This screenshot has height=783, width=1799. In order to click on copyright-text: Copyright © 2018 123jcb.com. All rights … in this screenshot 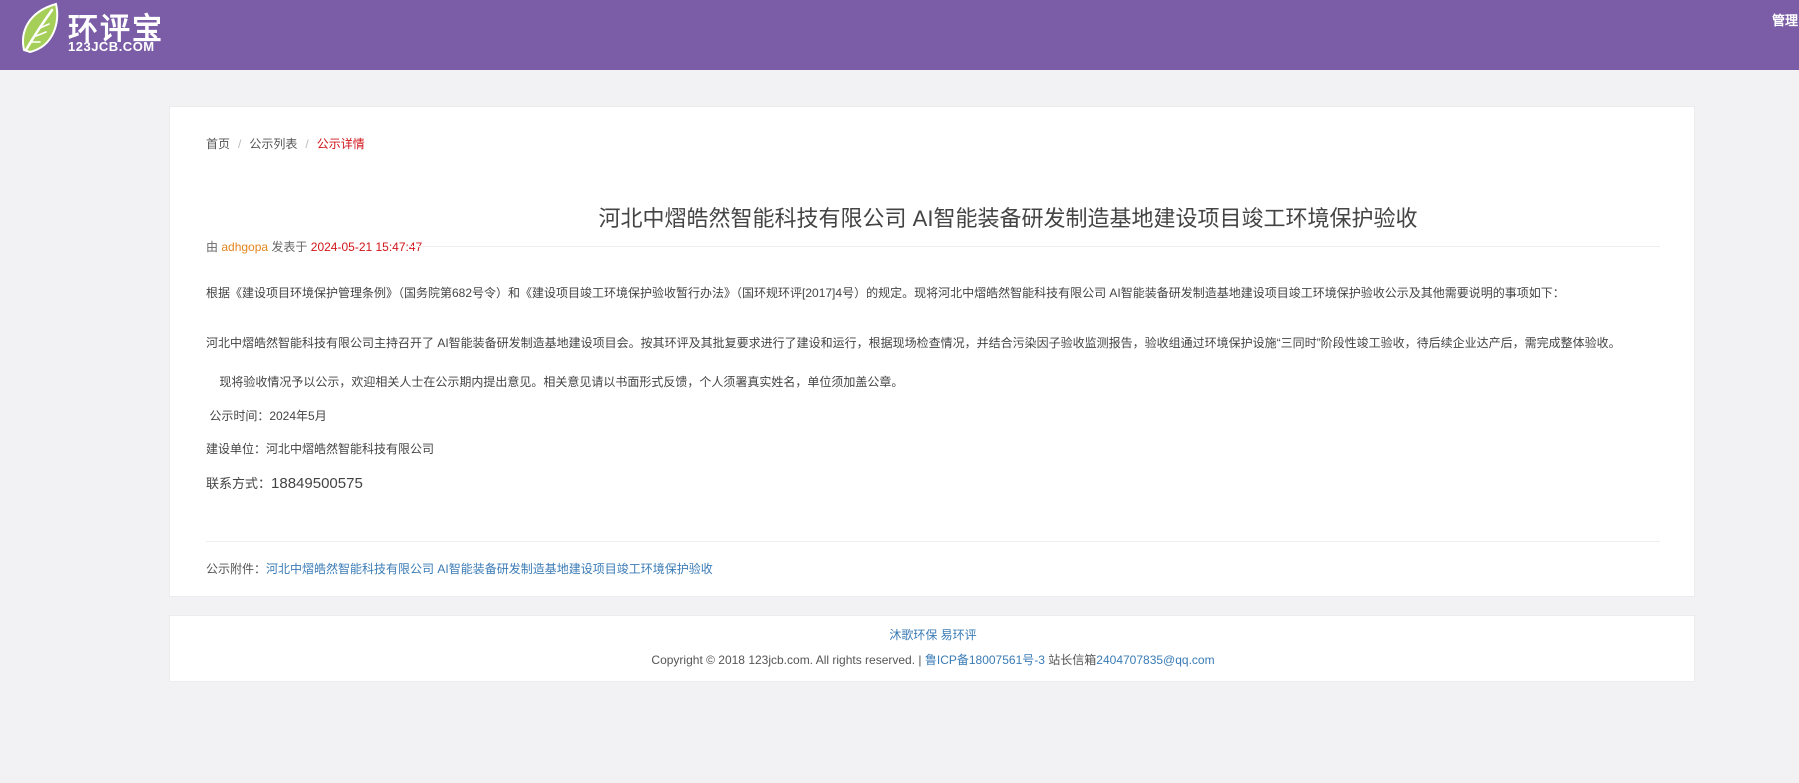, I will do `click(786, 660)`.